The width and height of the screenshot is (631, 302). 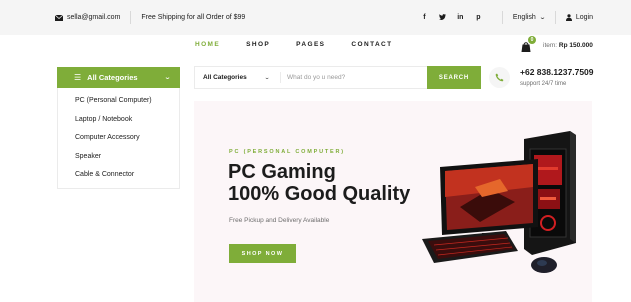 I want to click on search-form: All Categories ⌄ SEARCH, so click(x=337, y=77).